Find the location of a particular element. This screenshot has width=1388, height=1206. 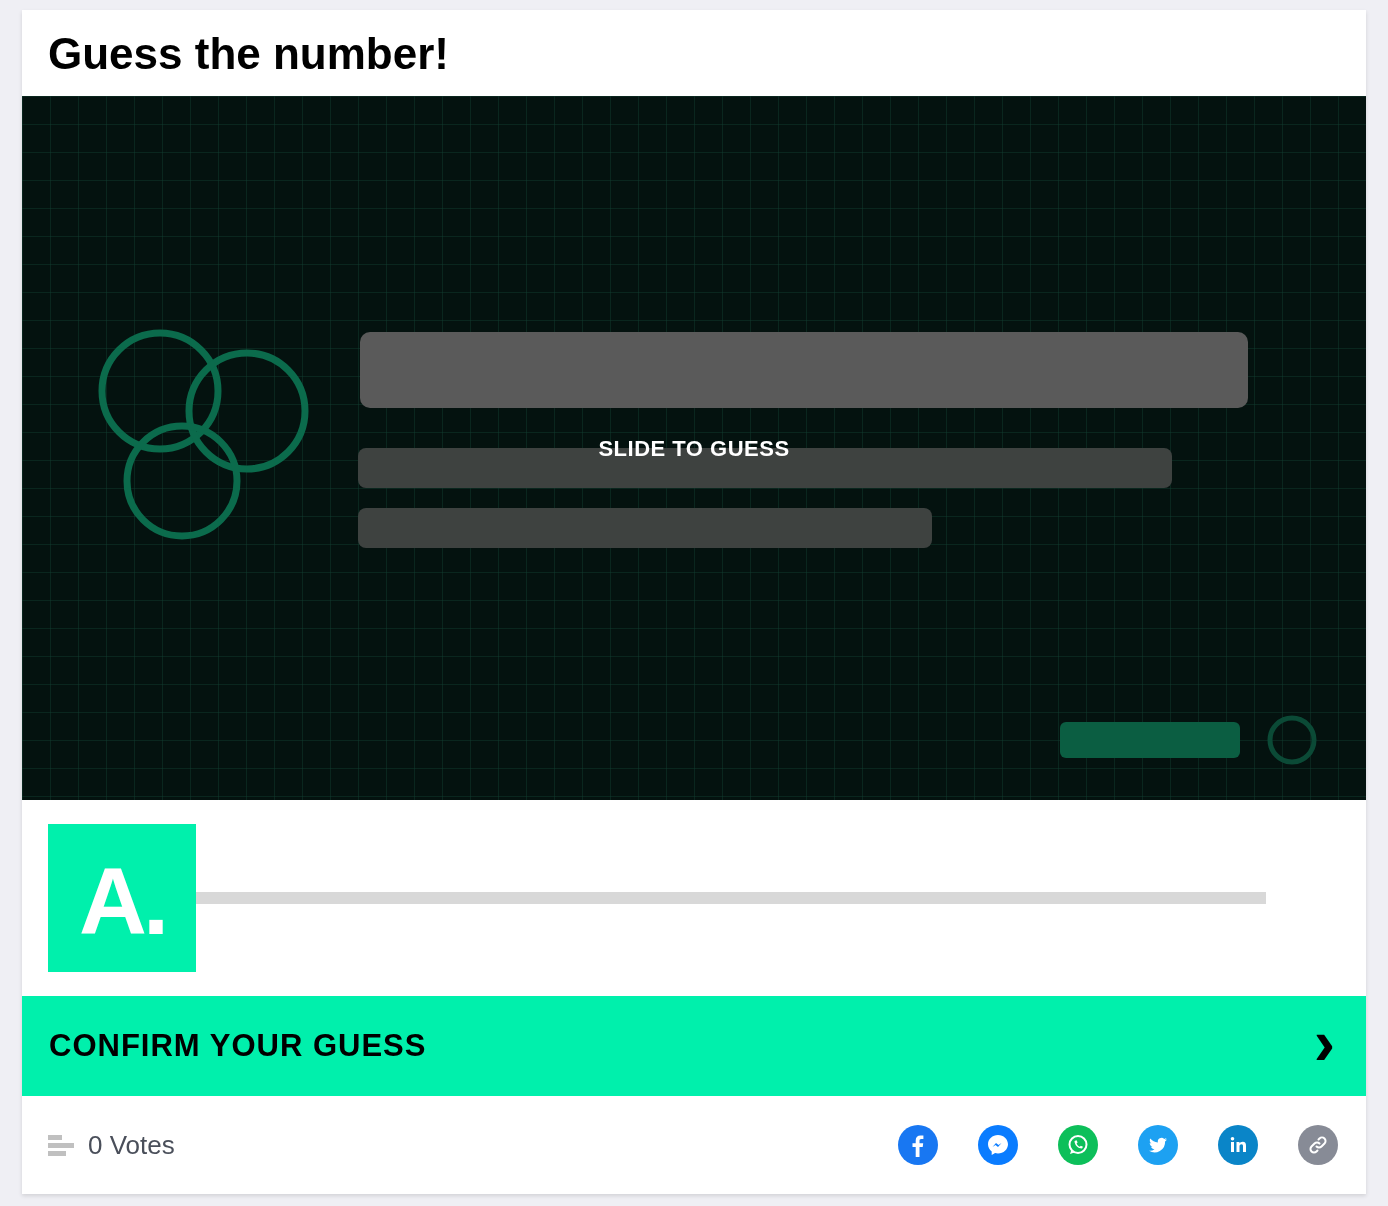

confirm-button: CONFIRM YOUR GUESS › is located at coordinates (694, 1046).